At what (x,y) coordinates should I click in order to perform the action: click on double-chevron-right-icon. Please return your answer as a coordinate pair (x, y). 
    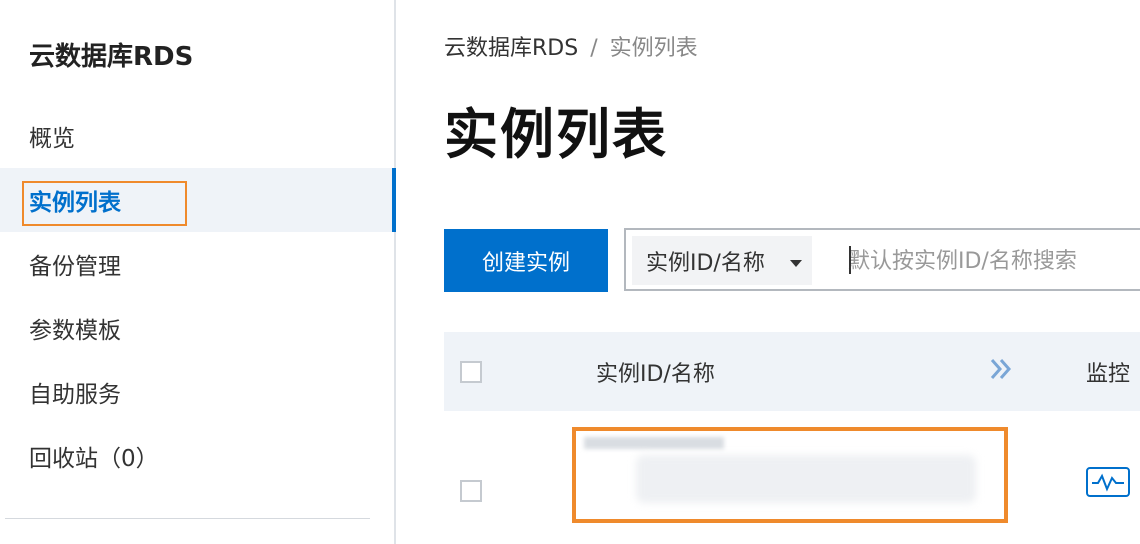
    Looking at the image, I should click on (1001, 372).